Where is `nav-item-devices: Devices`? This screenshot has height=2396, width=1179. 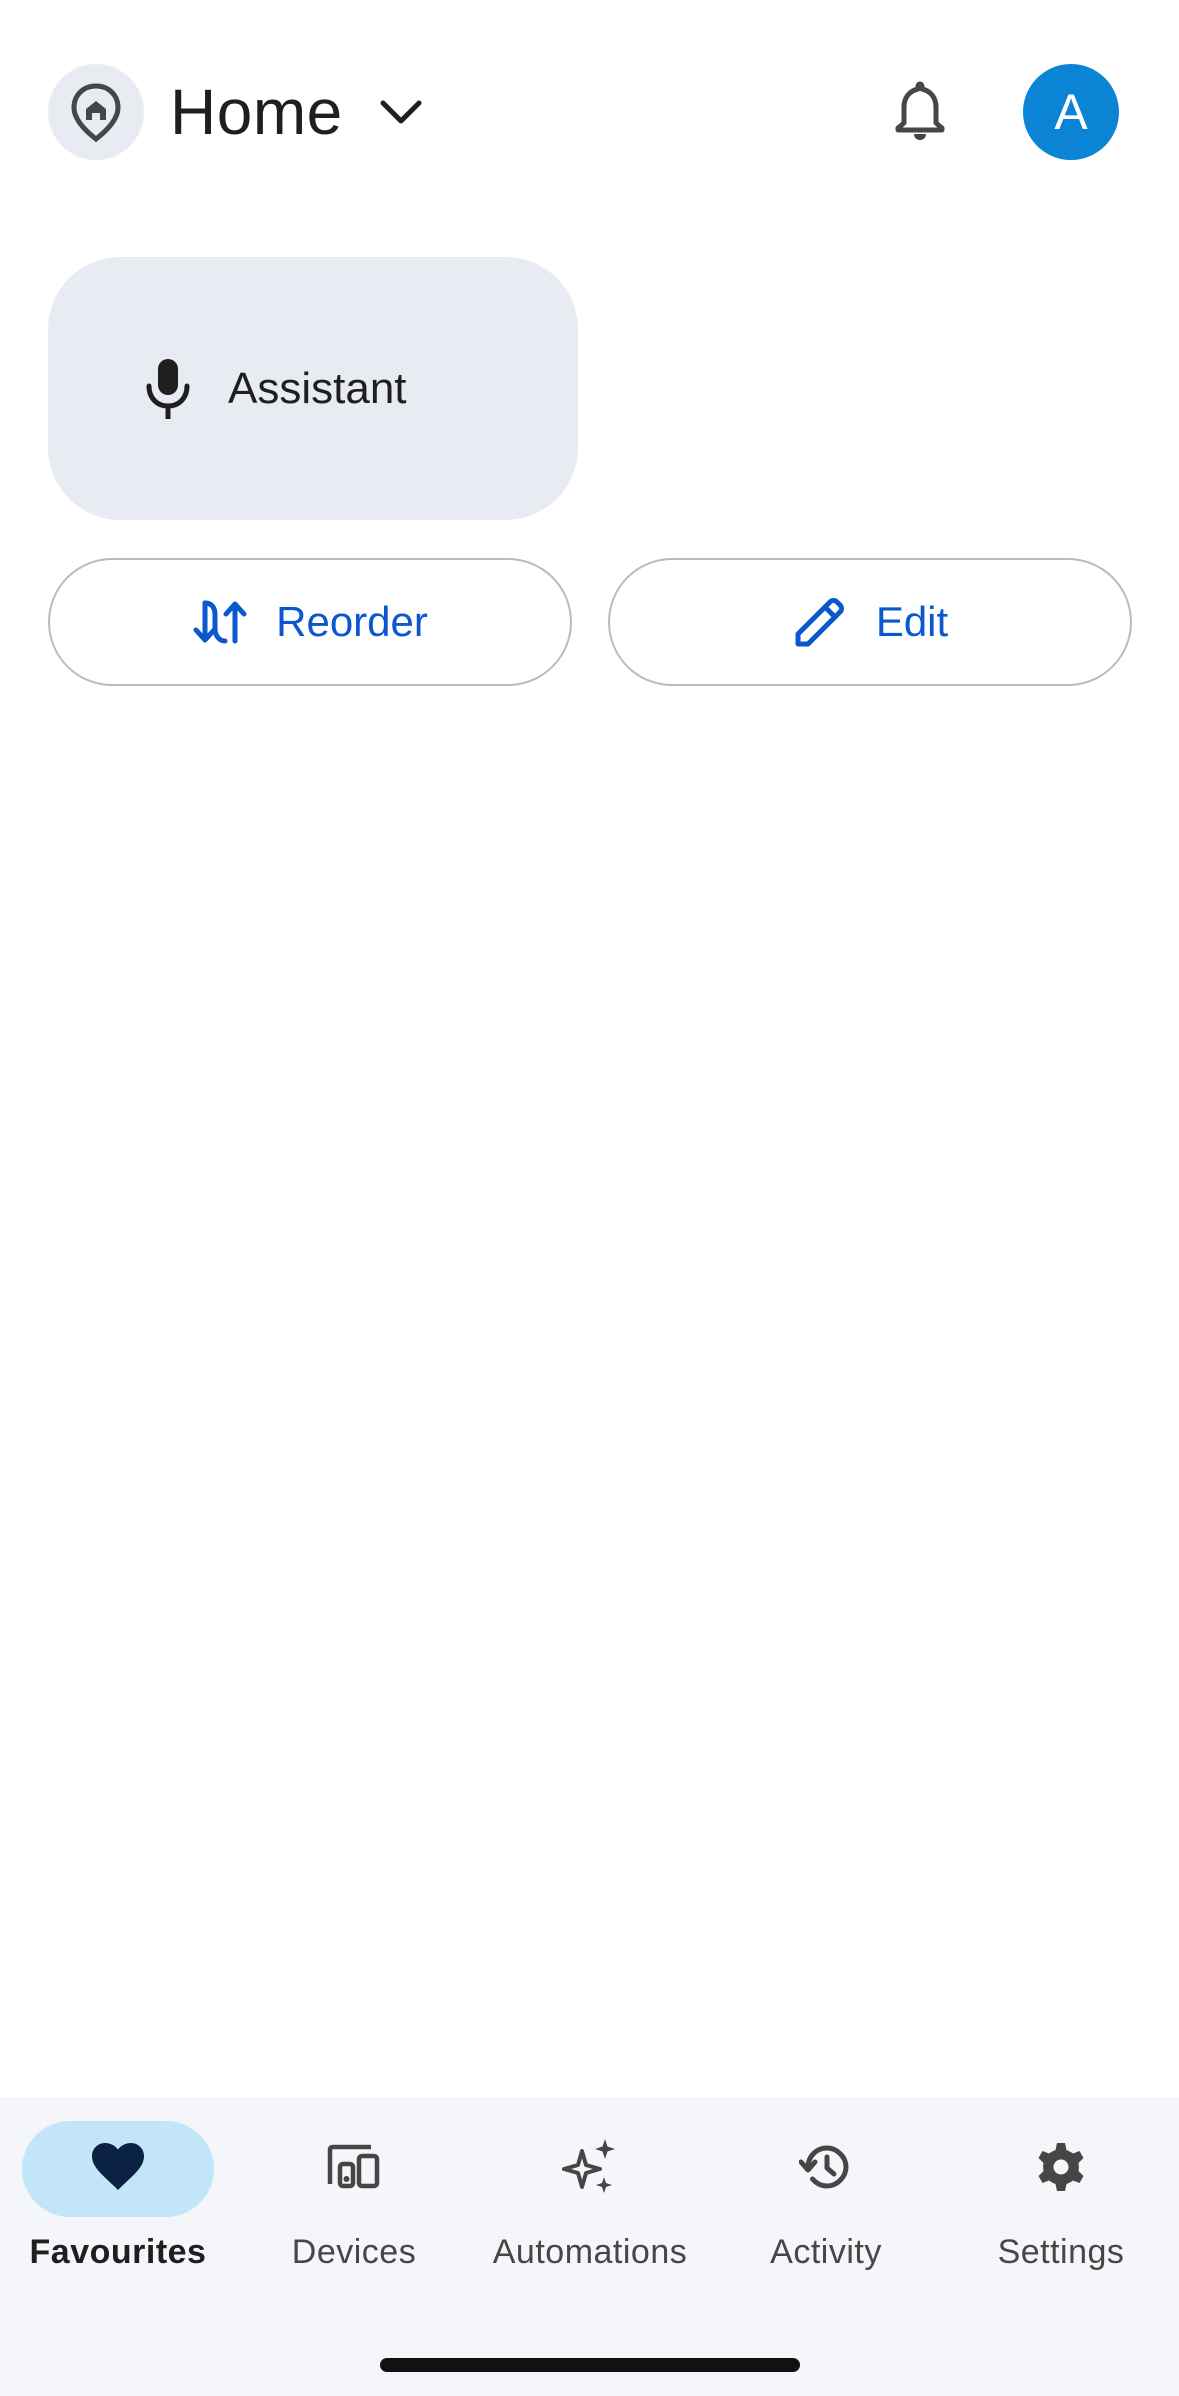
nav-item-devices: Devices is located at coordinates (354, 2211).